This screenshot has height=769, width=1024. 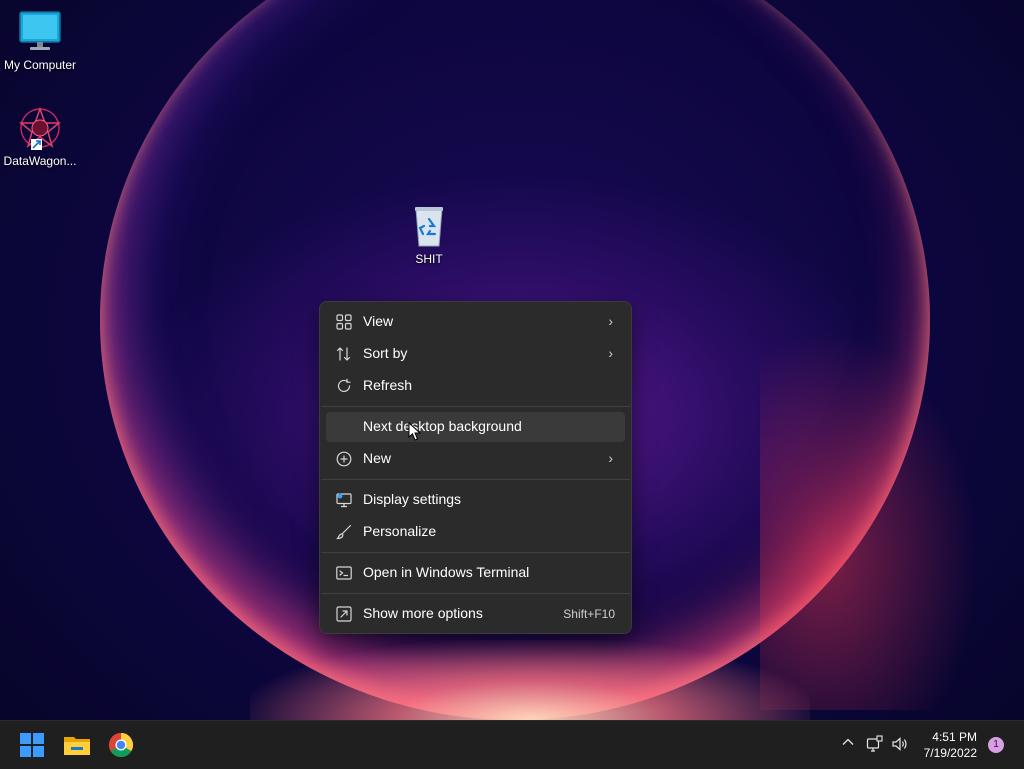 I want to click on volume-button, so click(x=900, y=745).